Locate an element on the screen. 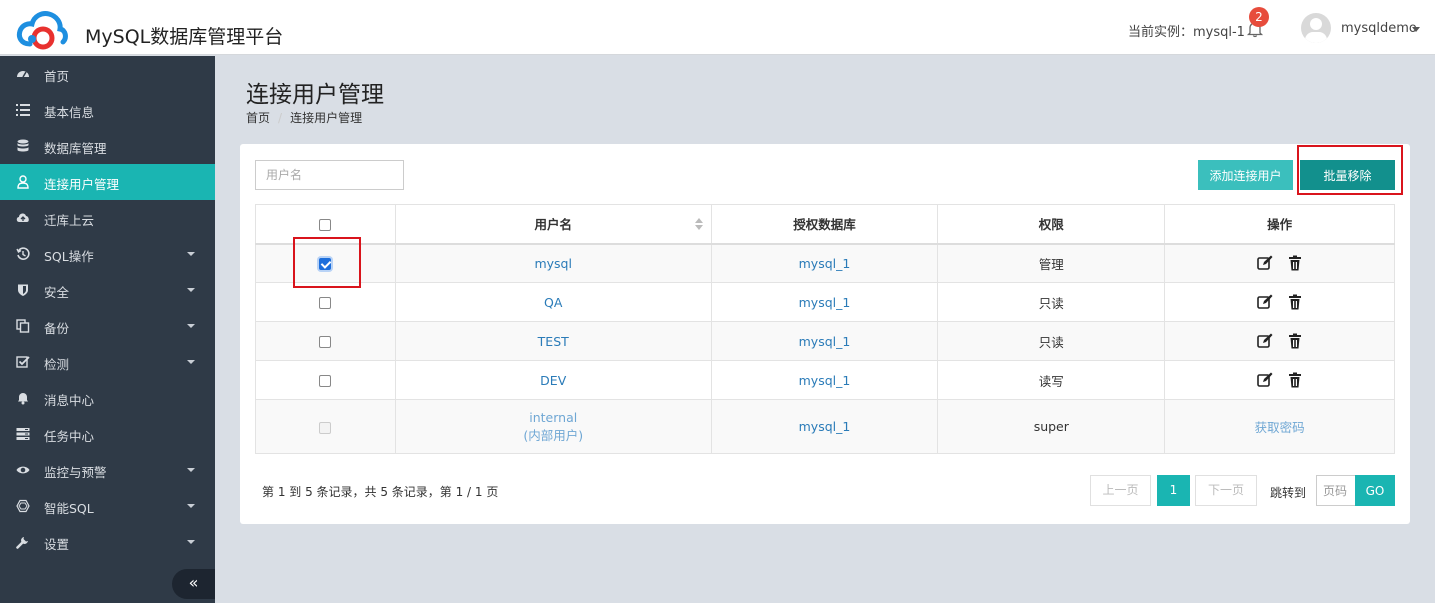  breadcrumb: 首页 / 连接用户管理 is located at coordinates (304, 117).